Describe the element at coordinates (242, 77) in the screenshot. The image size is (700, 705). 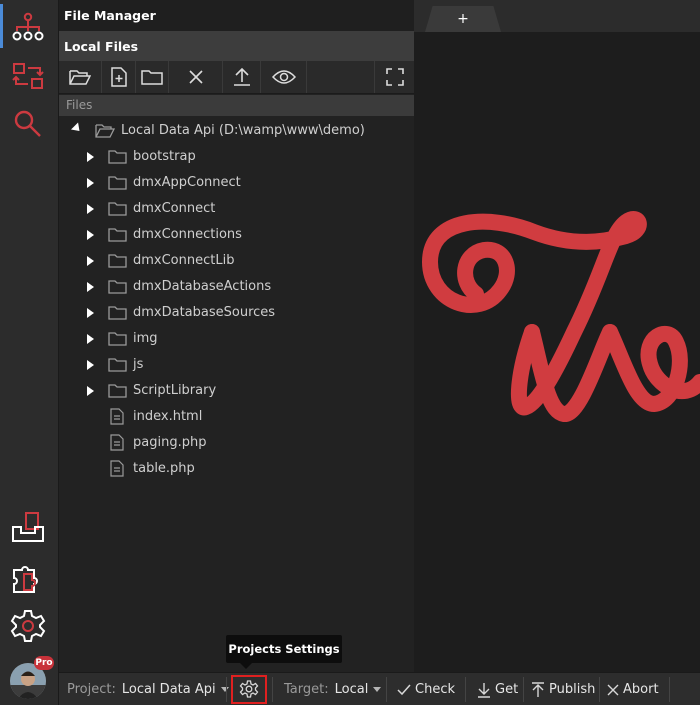
I see `upload-icon` at that location.